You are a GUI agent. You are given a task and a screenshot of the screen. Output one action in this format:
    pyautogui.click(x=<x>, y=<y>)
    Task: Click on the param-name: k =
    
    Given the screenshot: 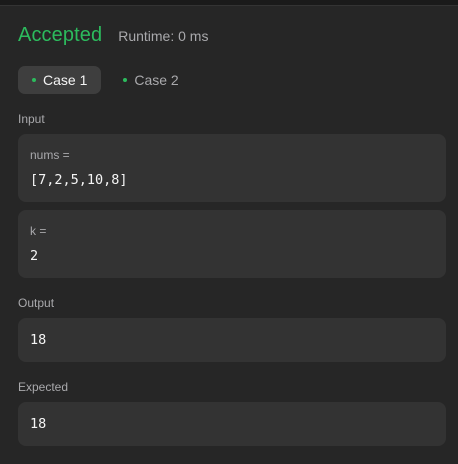 What is the action you would take?
    pyautogui.click(x=38, y=231)
    